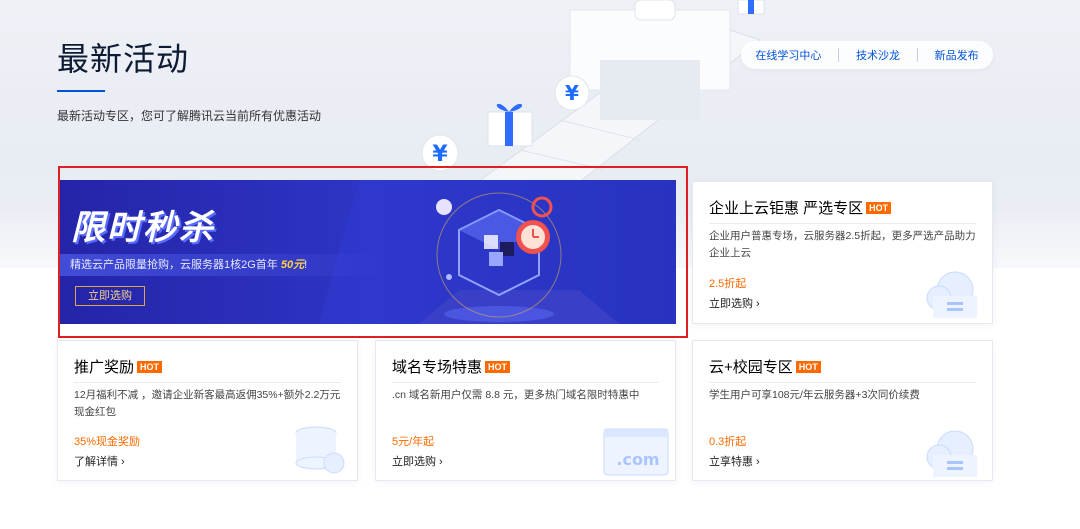  I want to click on card-description: 12月福利不减 ，邀请企业新客最高返佣35%+额外2.2万元现金红包, so click(207, 403).